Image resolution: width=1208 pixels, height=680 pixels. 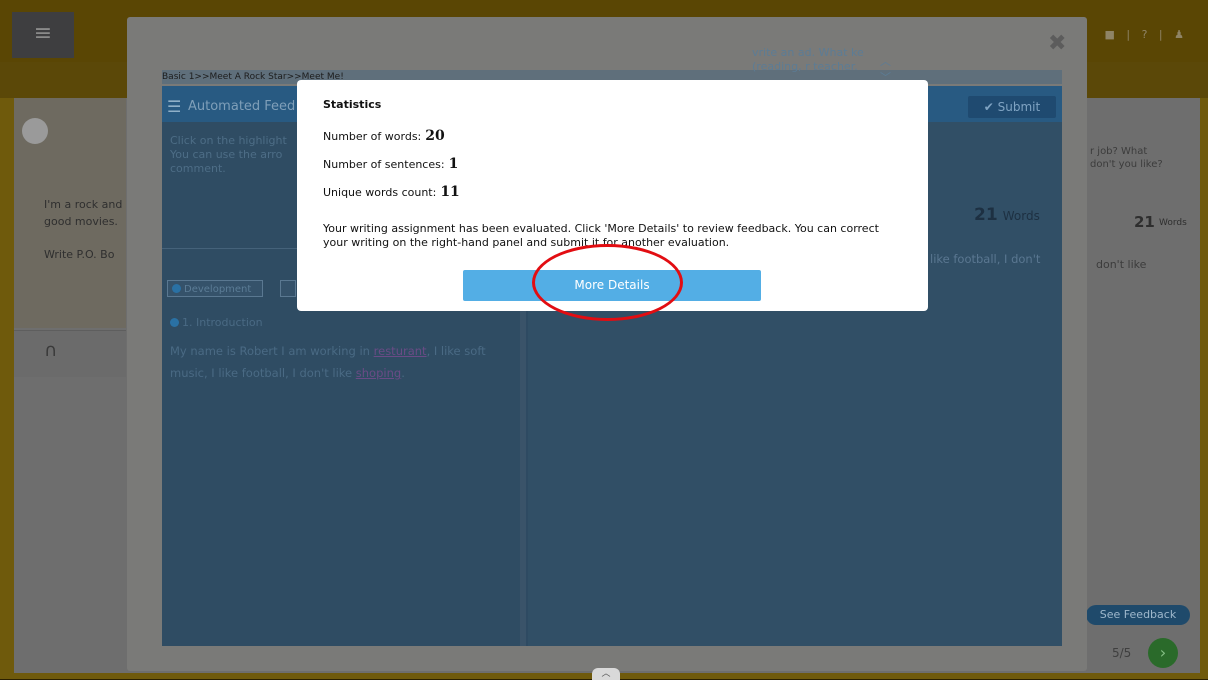 What do you see at coordinates (218, 289) in the screenshot?
I see `development-label: Development` at bounding box center [218, 289].